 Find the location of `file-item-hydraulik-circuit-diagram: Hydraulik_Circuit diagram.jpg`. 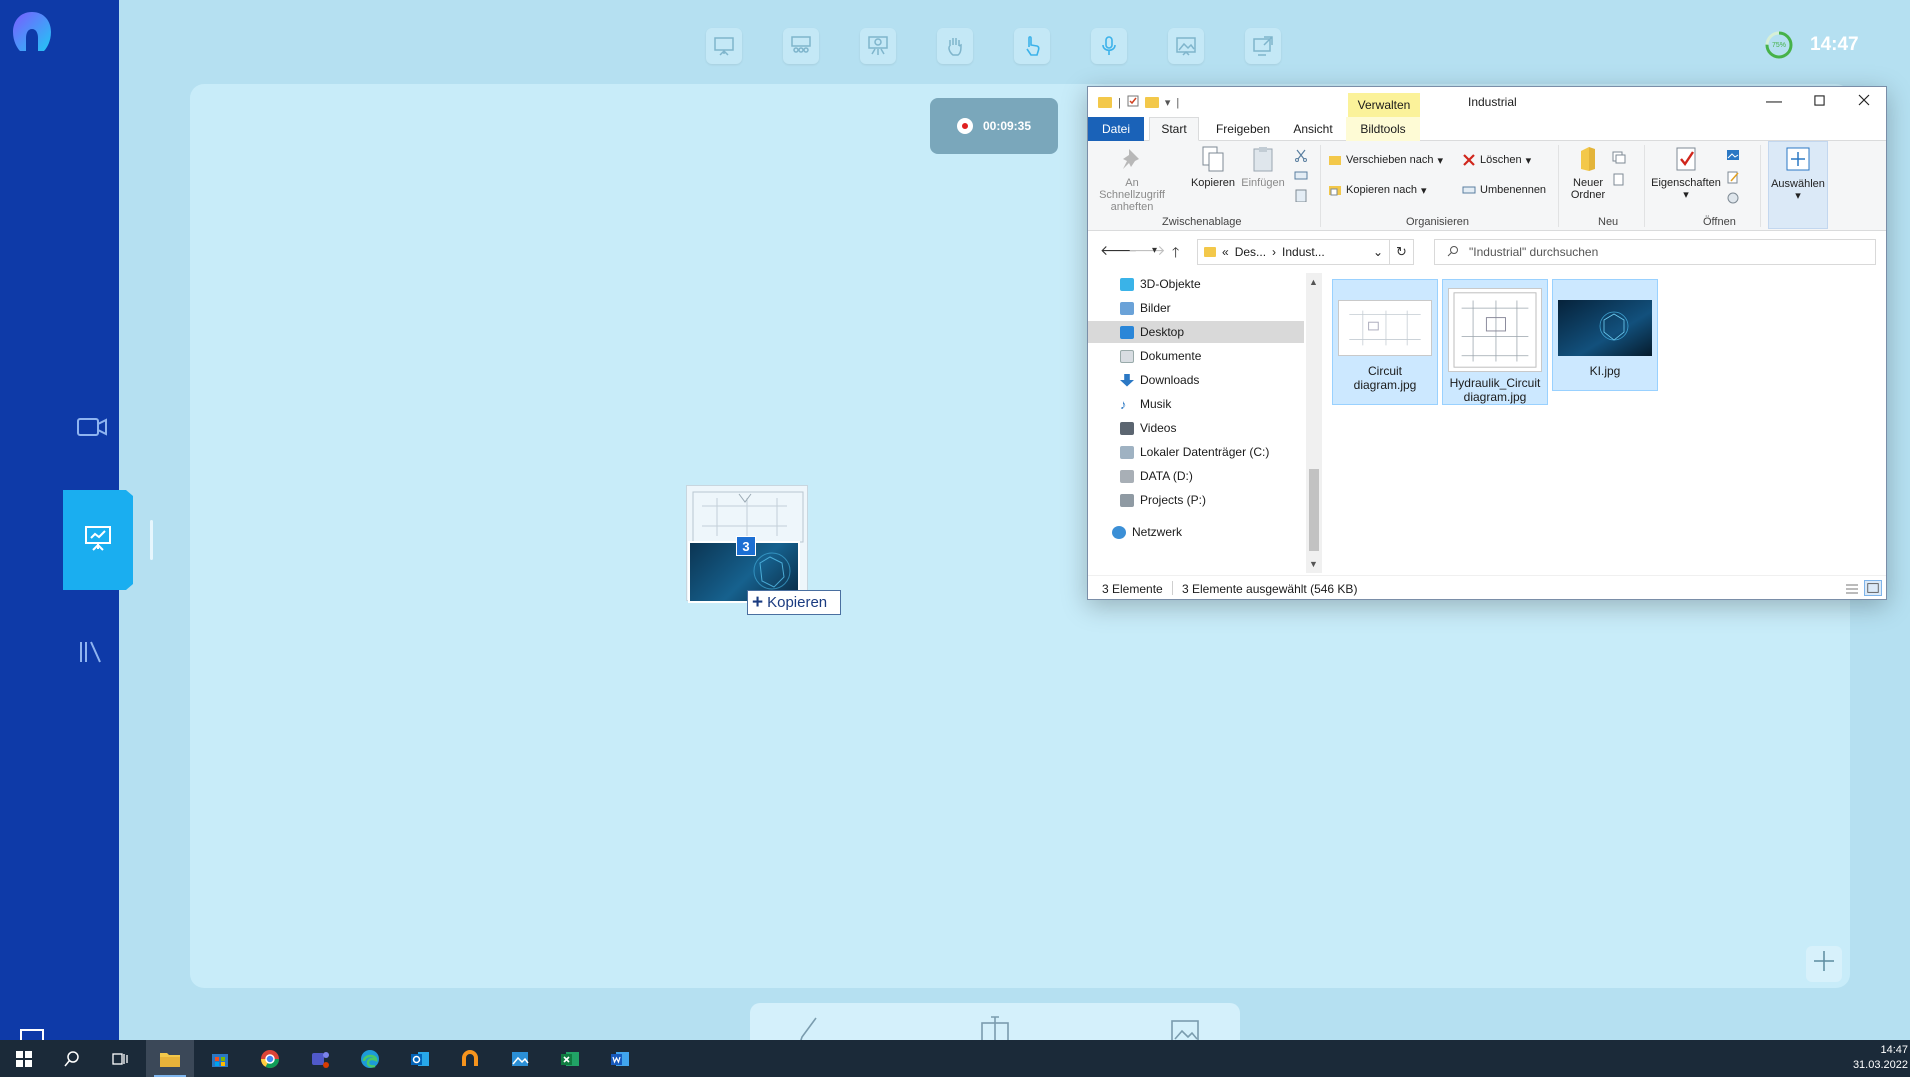

file-item-hydraulik-circuit-diagram: Hydraulik_Circuit diagram.jpg is located at coordinates (1495, 342).